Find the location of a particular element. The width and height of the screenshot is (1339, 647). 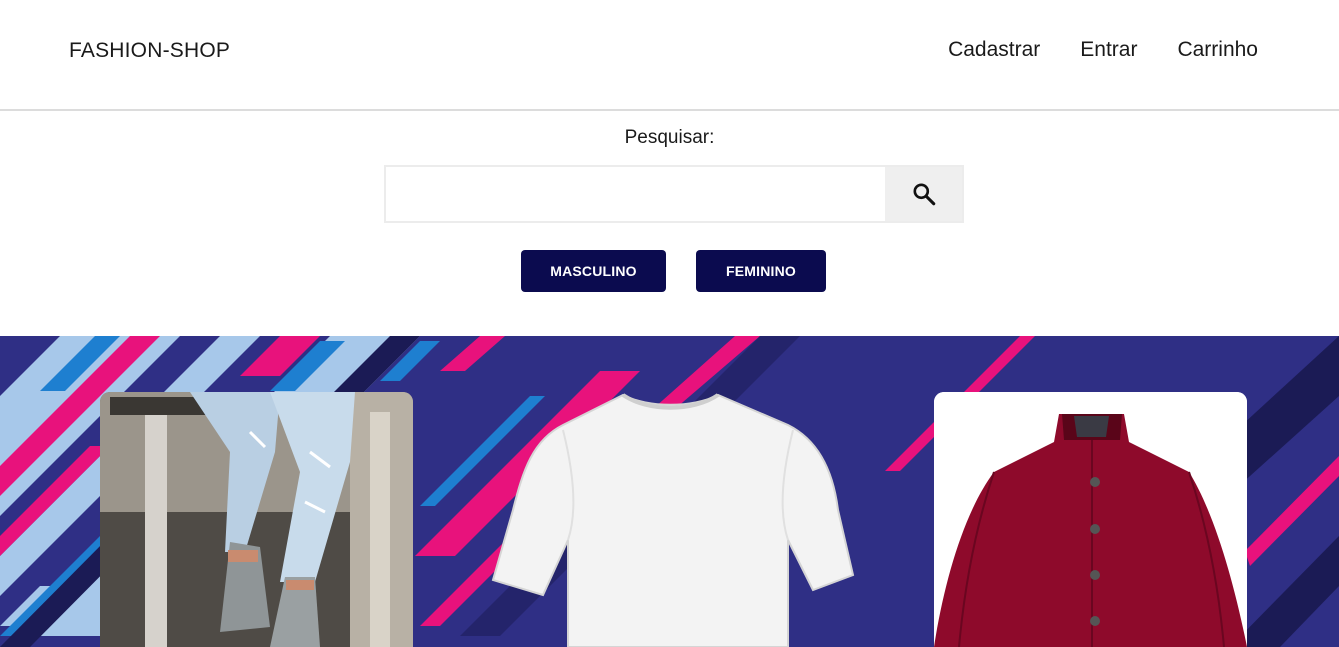

search-bar is located at coordinates (674, 194).